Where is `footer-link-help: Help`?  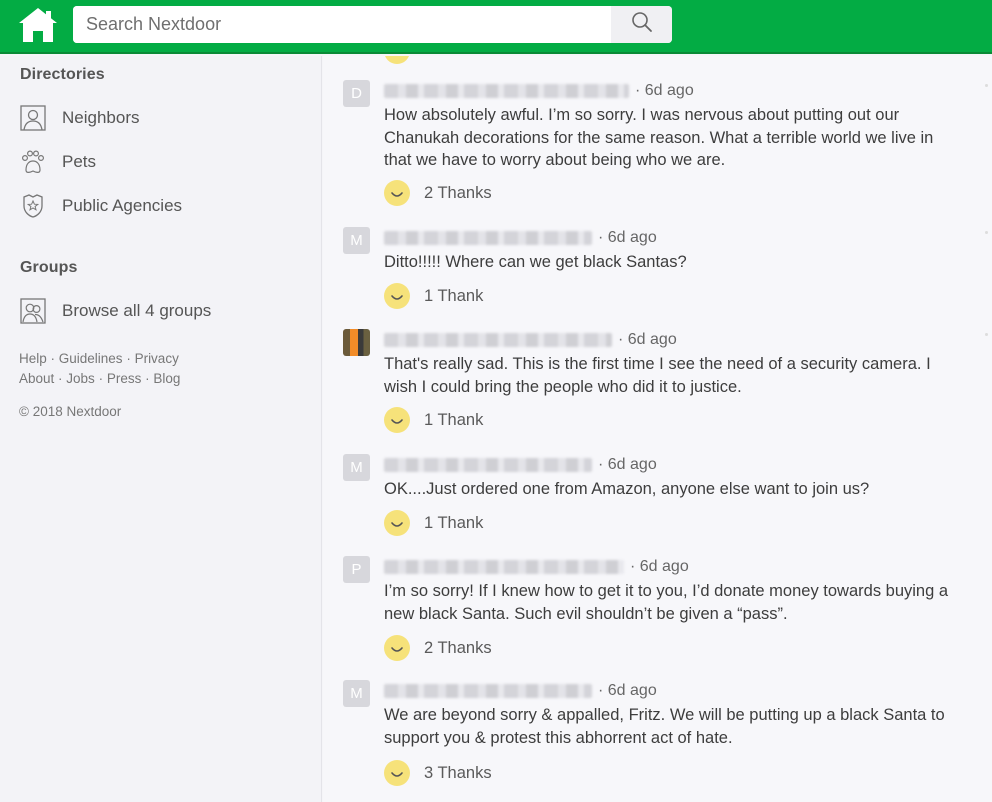 footer-link-help: Help is located at coordinates (33, 358).